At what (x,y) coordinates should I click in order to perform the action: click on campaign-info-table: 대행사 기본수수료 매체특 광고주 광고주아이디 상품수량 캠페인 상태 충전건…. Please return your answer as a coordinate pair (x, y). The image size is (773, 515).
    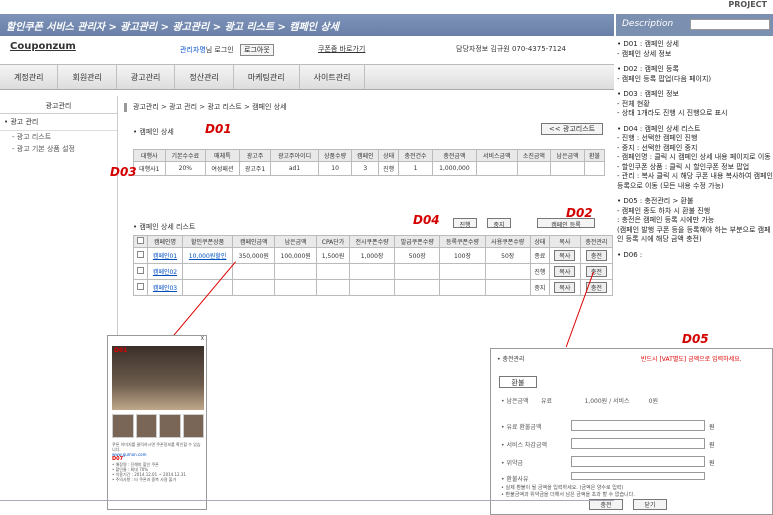
    Looking at the image, I should click on (369, 162).